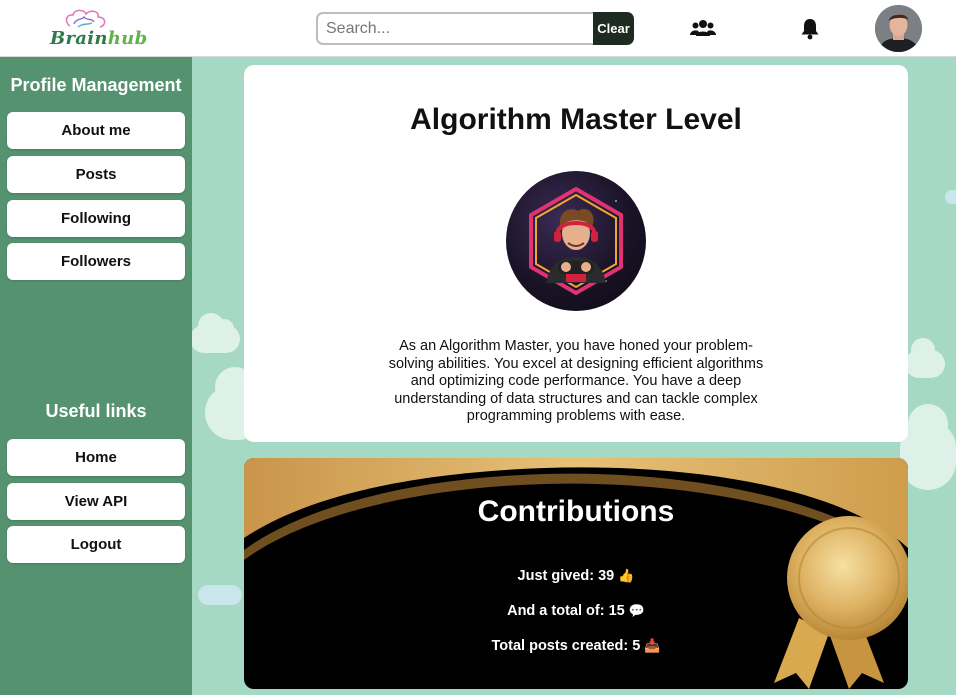 The width and height of the screenshot is (956, 695). What do you see at coordinates (96, 174) in the screenshot?
I see `sidebar-item-posts: Posts` at bounding box center [96, 174].